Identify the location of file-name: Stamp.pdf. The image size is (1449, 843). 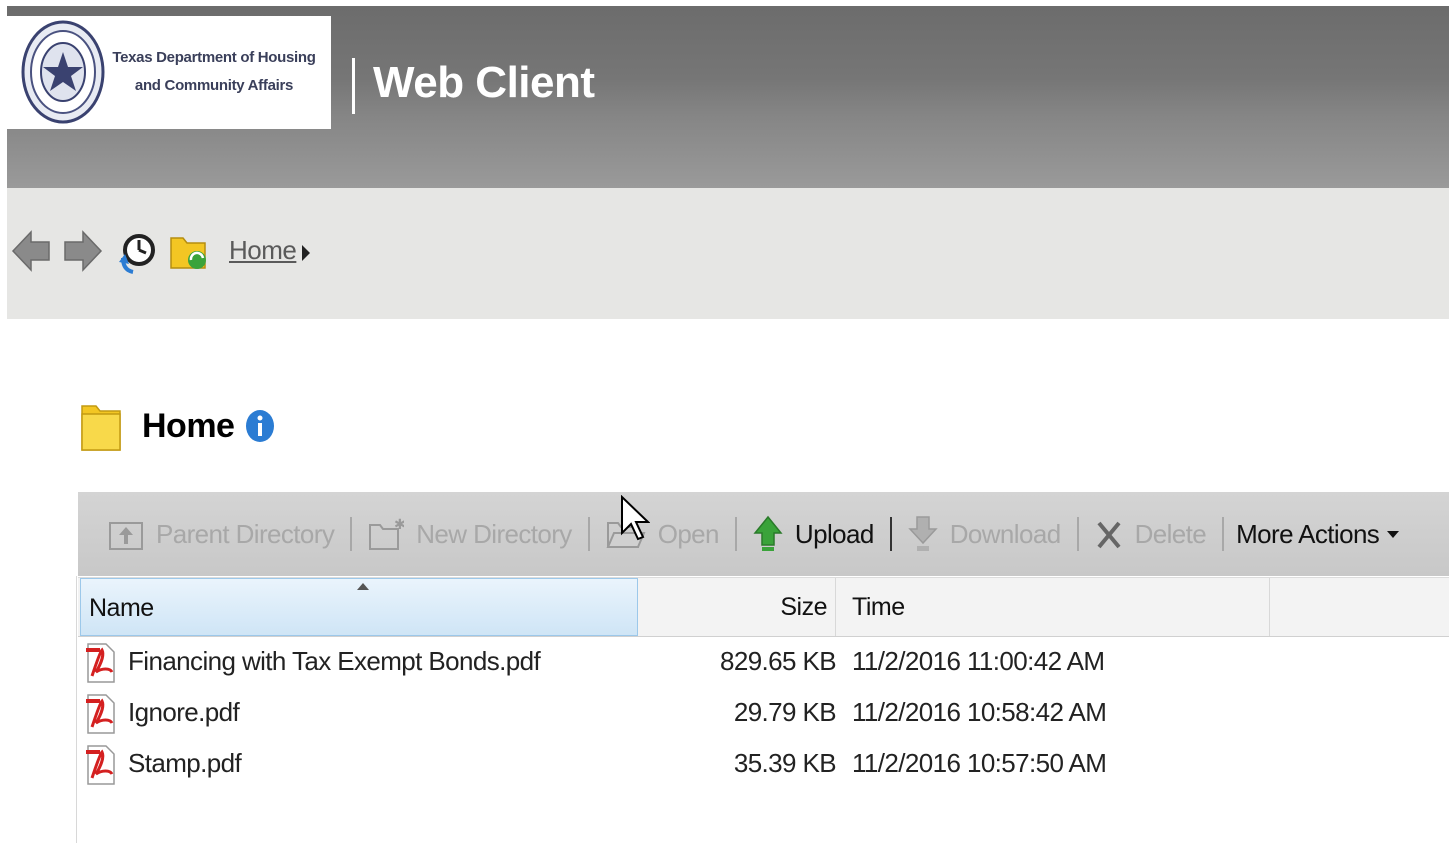
(185, 763).